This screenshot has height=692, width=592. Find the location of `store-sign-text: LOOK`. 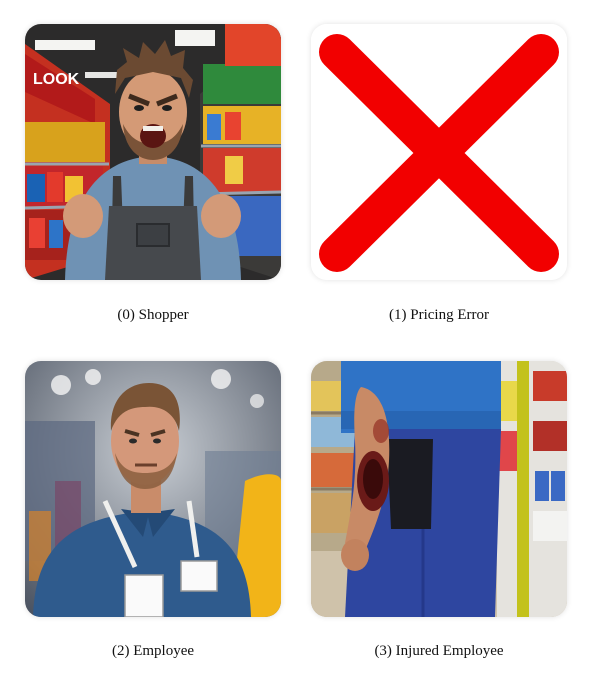

store-sign-text: LOOK is located at coordinates (56, 79).